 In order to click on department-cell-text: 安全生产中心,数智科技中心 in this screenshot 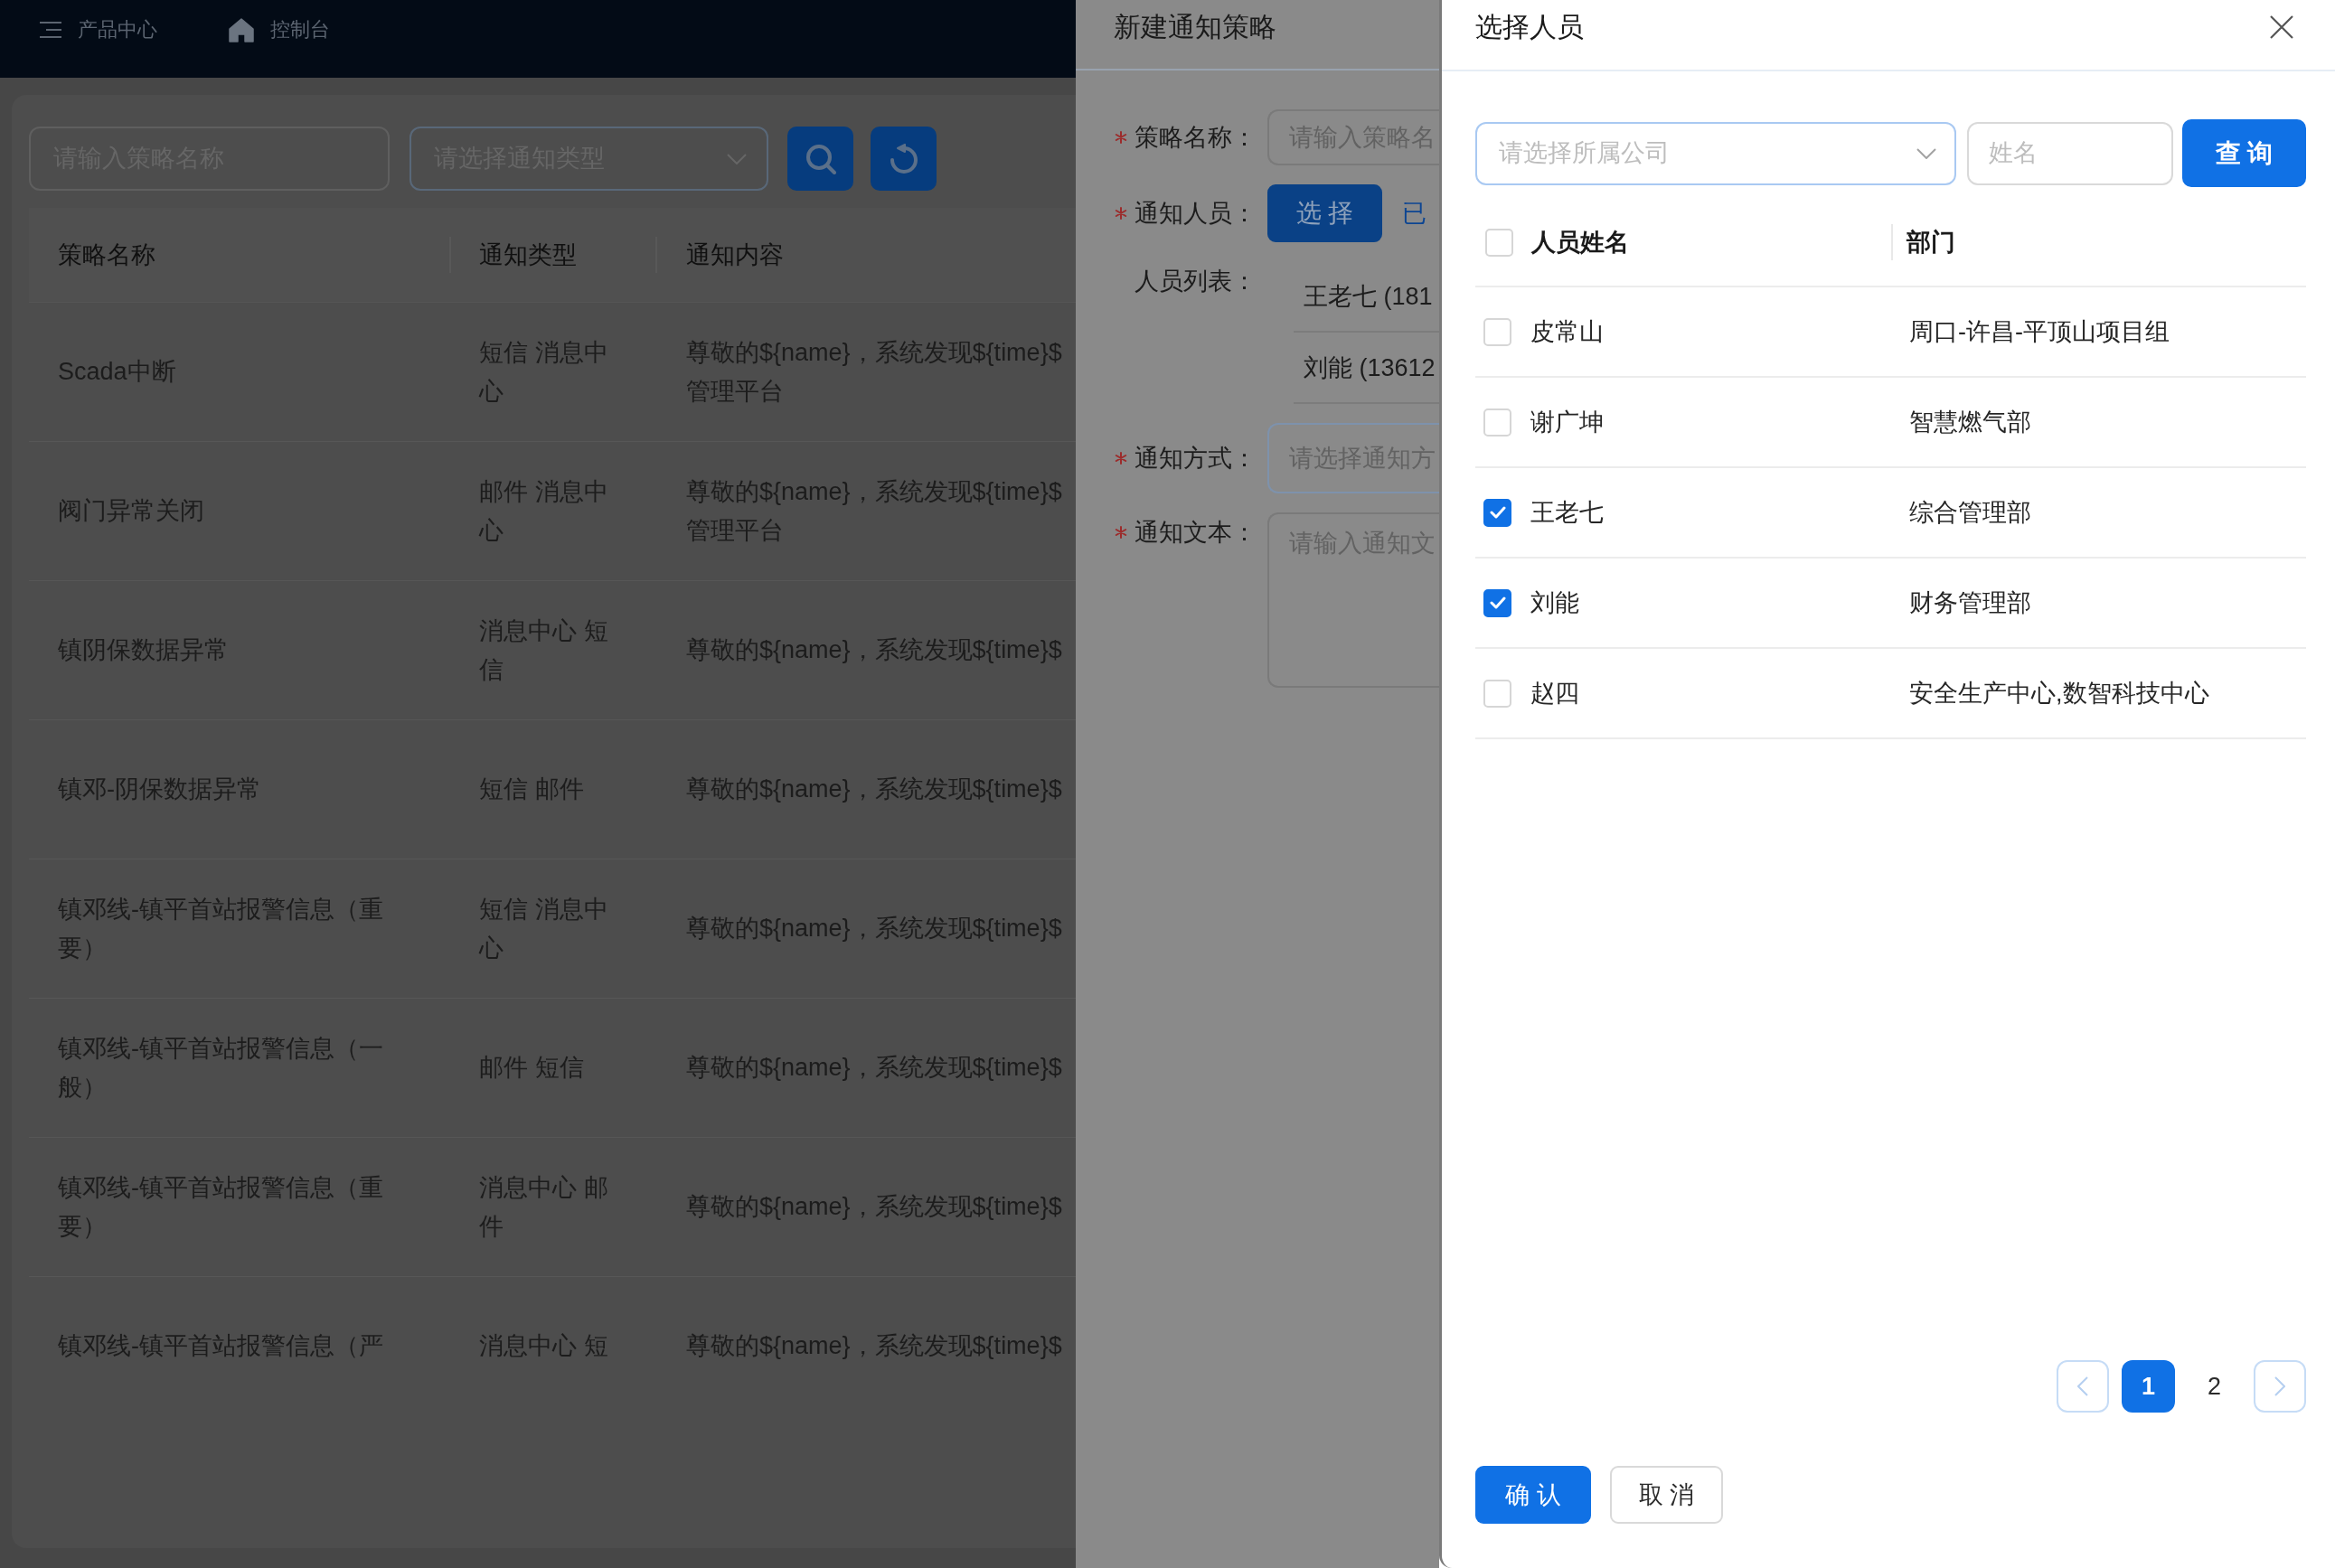, I will do `click(2059, 694)`.